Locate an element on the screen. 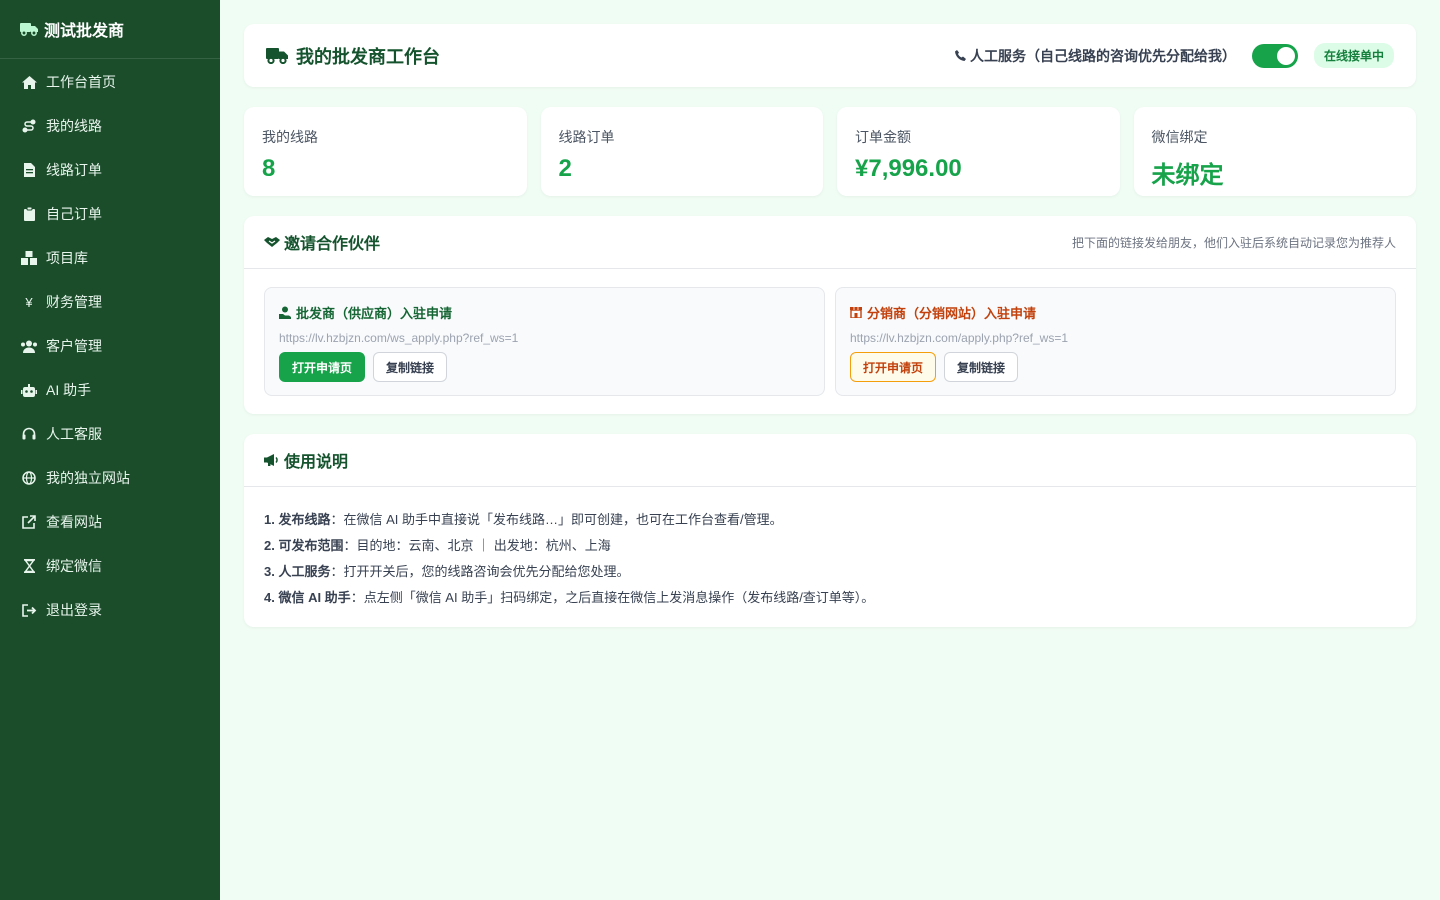 The width and height of the screenshot is (1440, 900). brand: 测试批发商 is located at coordinates (110, 29).